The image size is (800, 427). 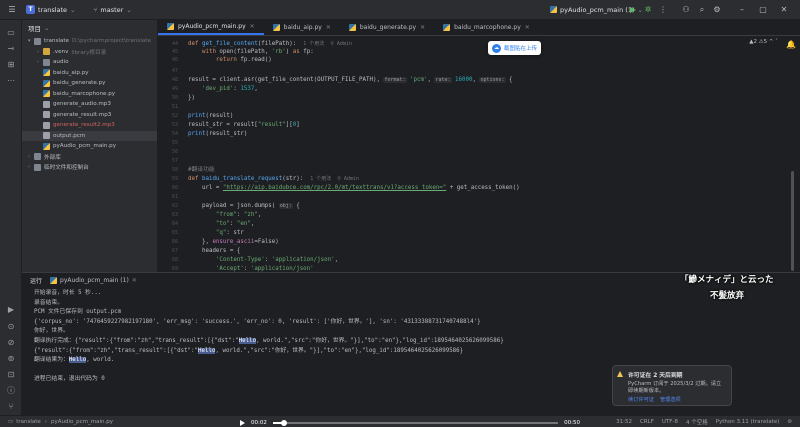 I want to click on console-line: 录音结束。, so click(x=48, y=302).